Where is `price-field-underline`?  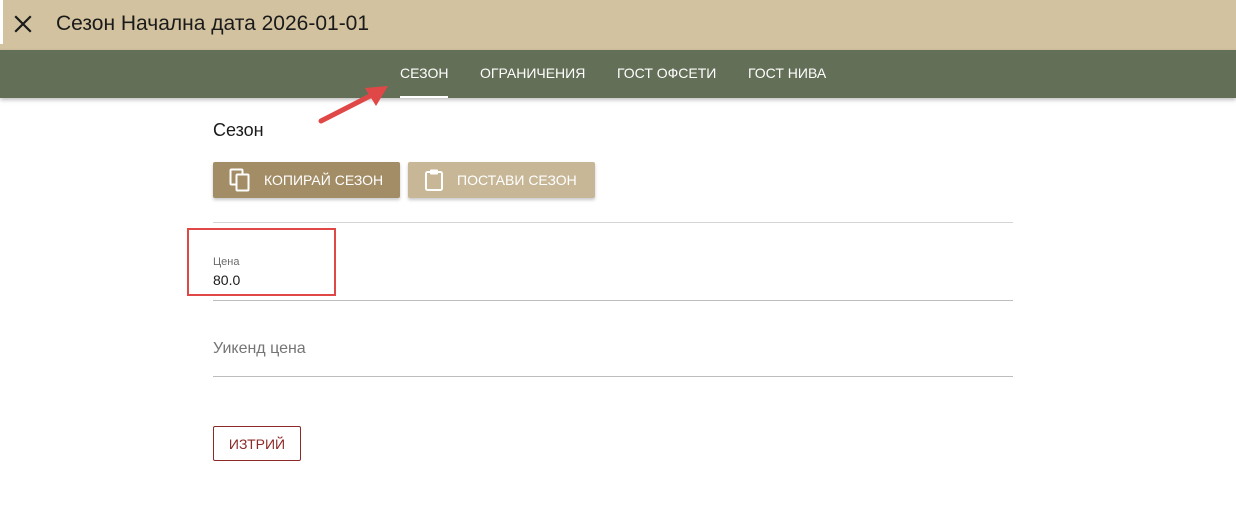
price-field-underline is located at coordinates (613, 300).